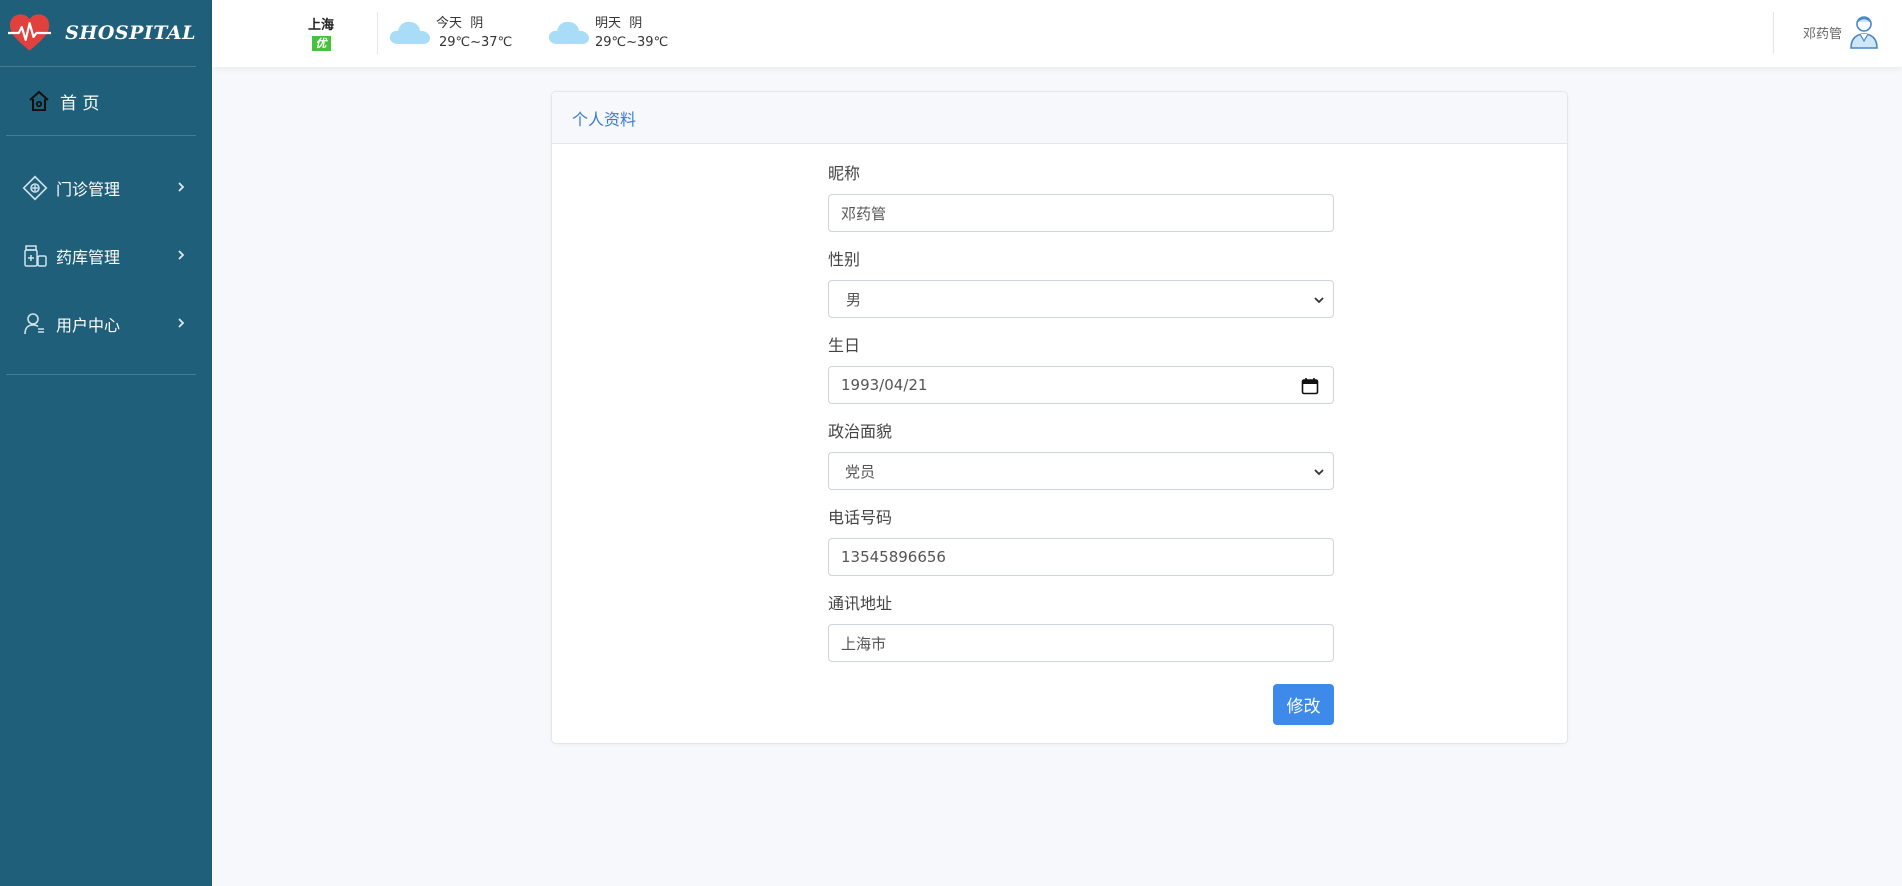 This screenshot has width=1902, height=886. I want to click on sidebar-item-pharmacy: 药库管理, so click(101, 256).